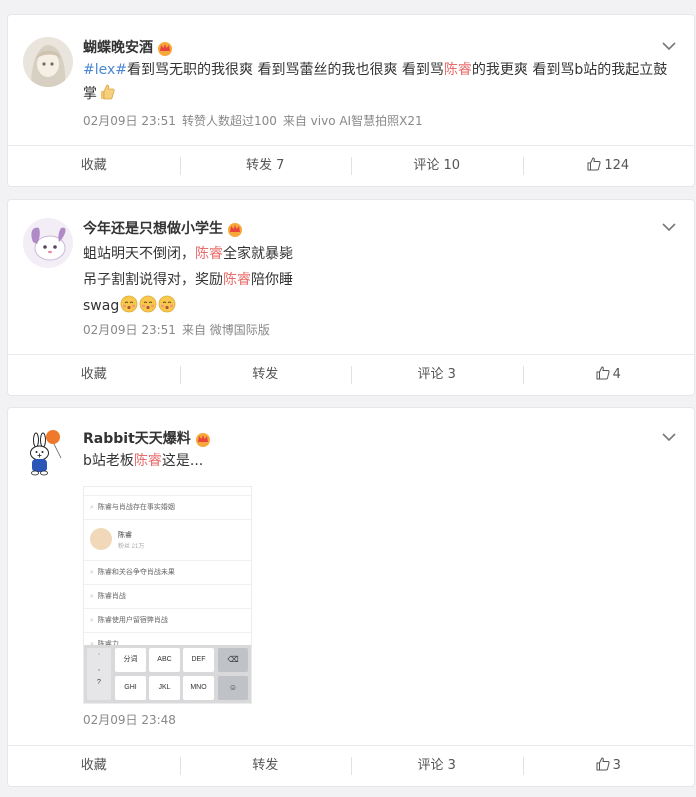 The width and height of the screenshot is (696, 797). Describe the element at coordinates (233, 660) in the screenshot. I see `backspace-key-icon: ⌫` at that location.